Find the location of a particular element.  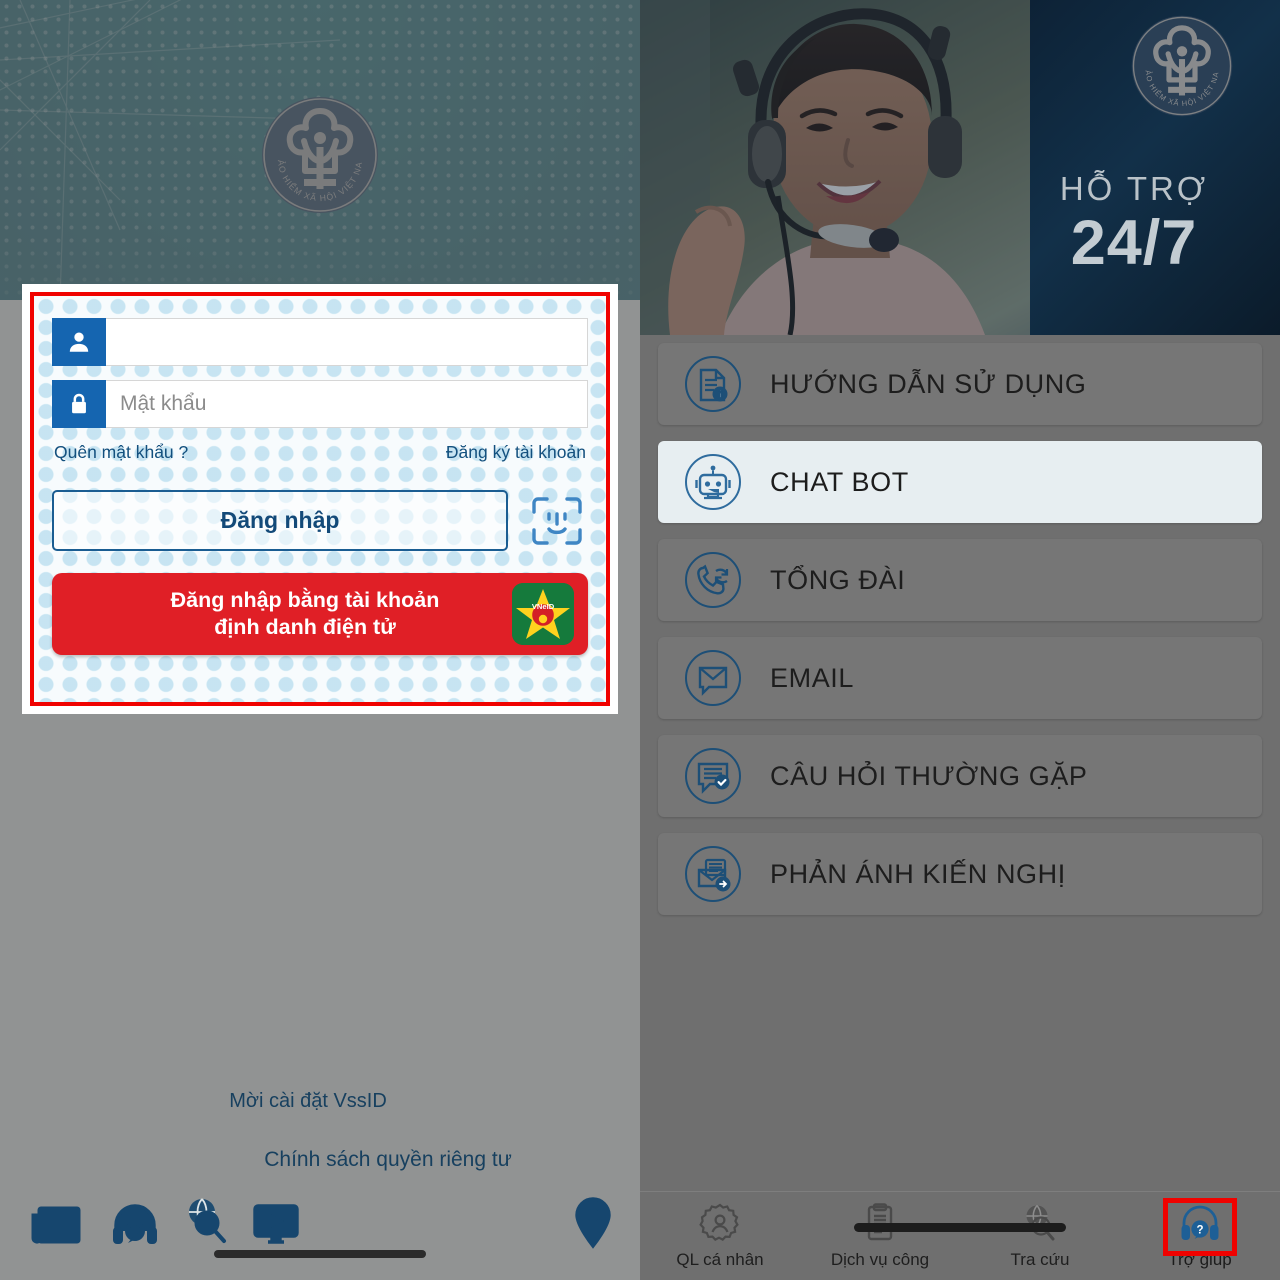

help-tab-red-highlight is located at coordinates (1200, 1227).